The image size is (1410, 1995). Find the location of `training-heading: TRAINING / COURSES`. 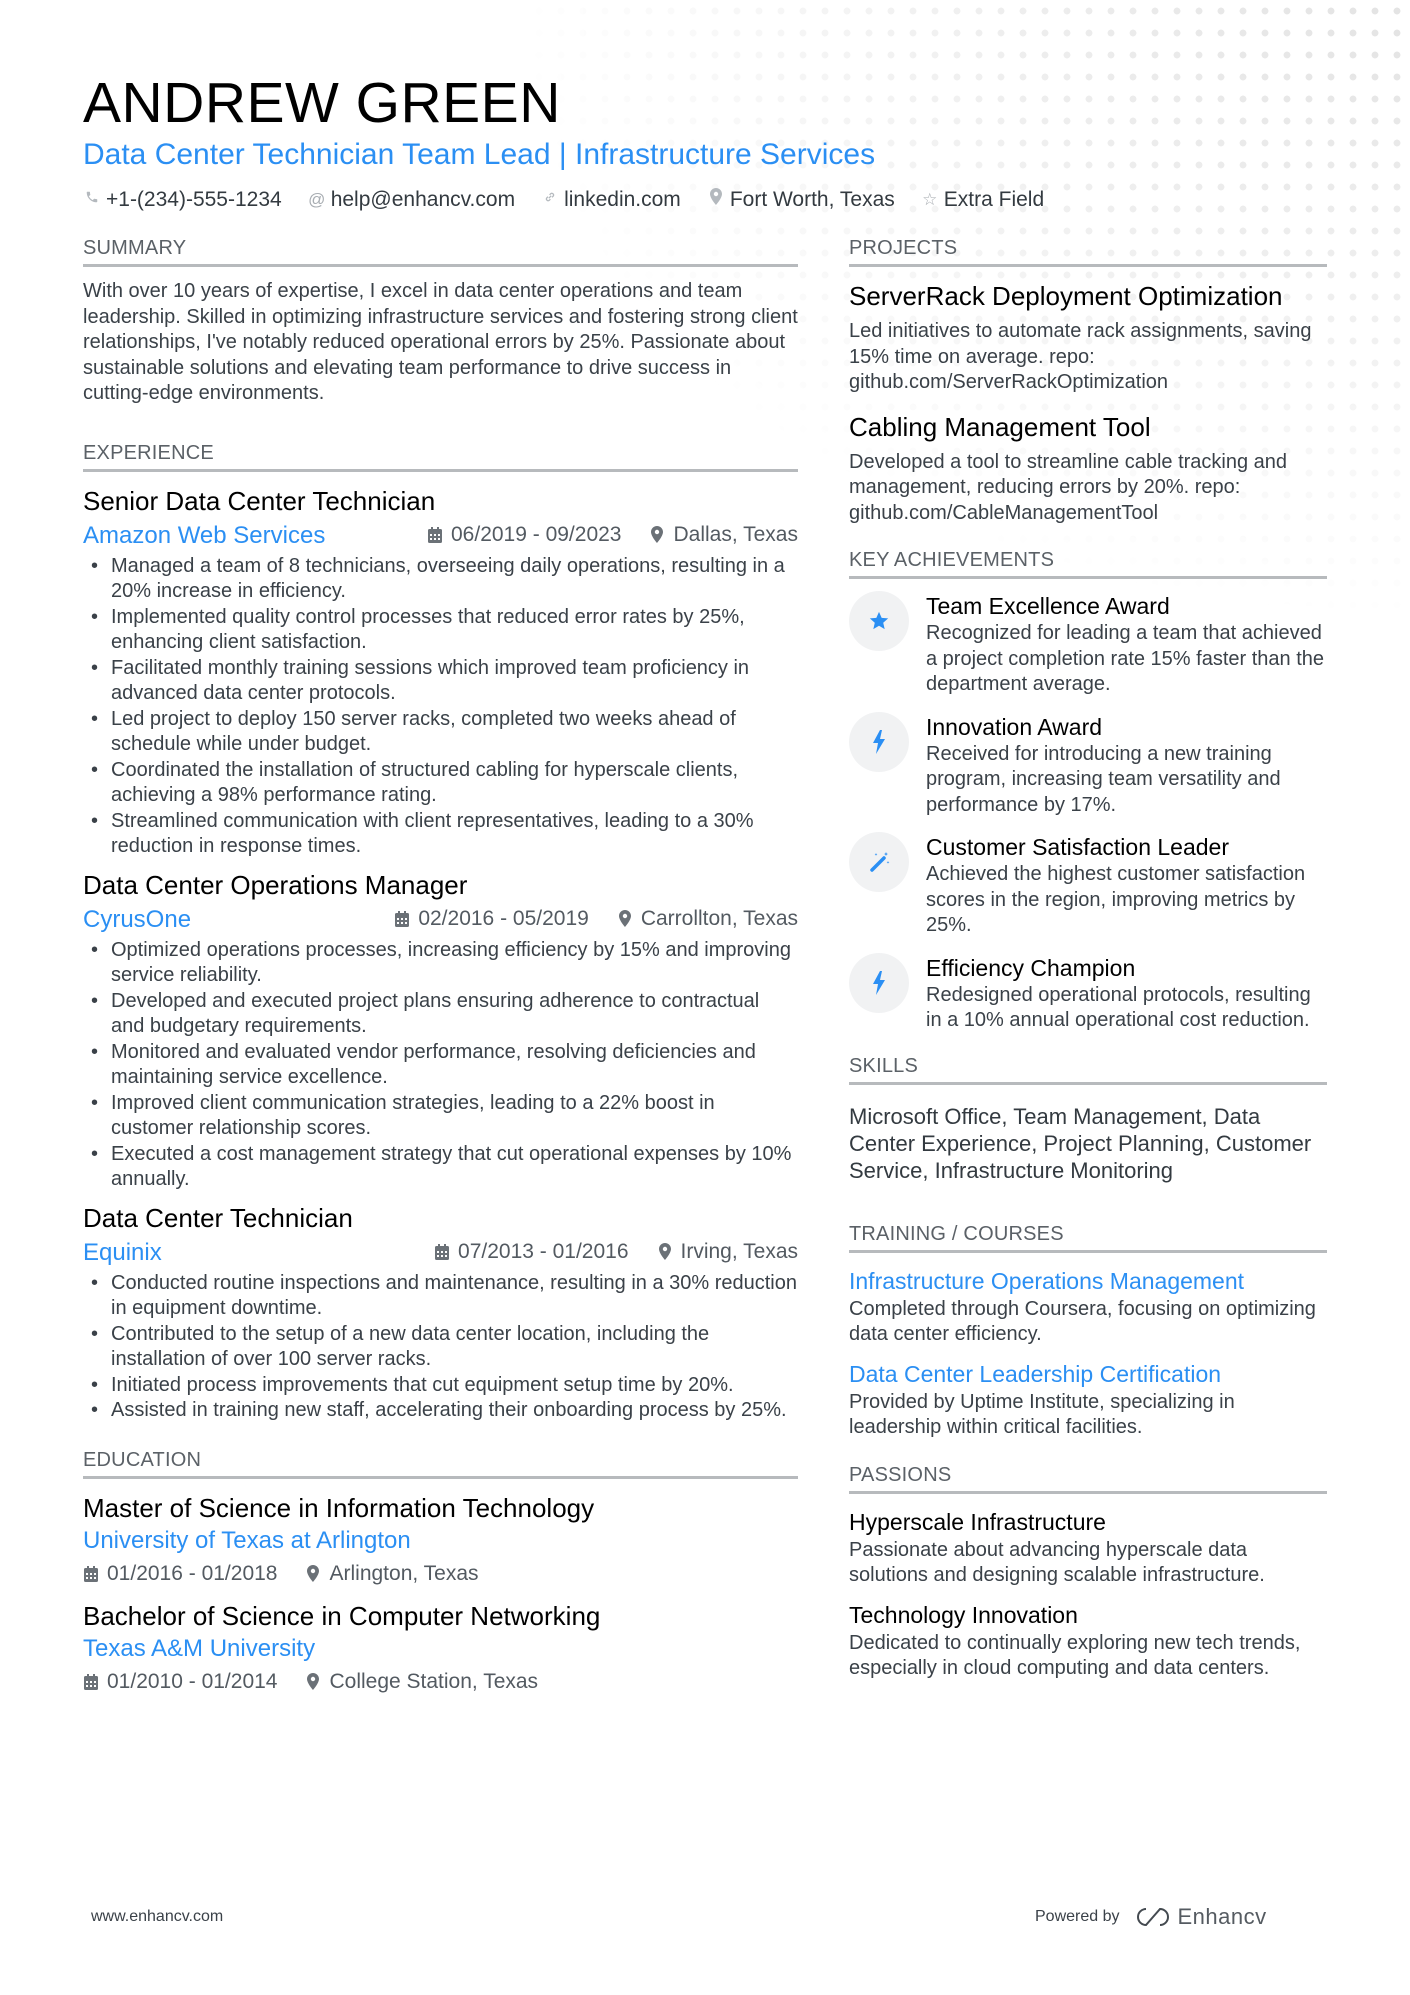

training-heading: TRAINING / COURSES is located at coordinates (1088, 1237).